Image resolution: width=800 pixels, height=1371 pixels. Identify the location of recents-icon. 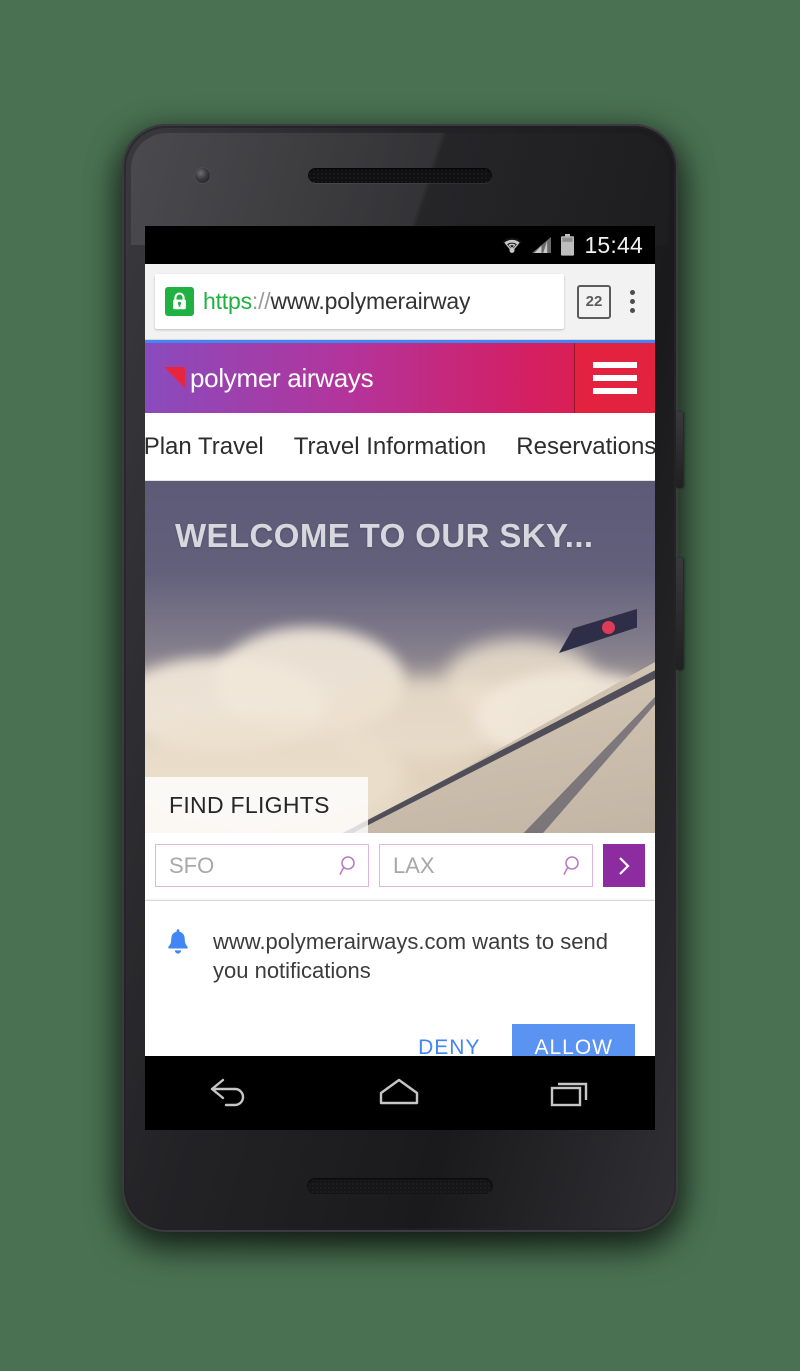
(570, 1093).